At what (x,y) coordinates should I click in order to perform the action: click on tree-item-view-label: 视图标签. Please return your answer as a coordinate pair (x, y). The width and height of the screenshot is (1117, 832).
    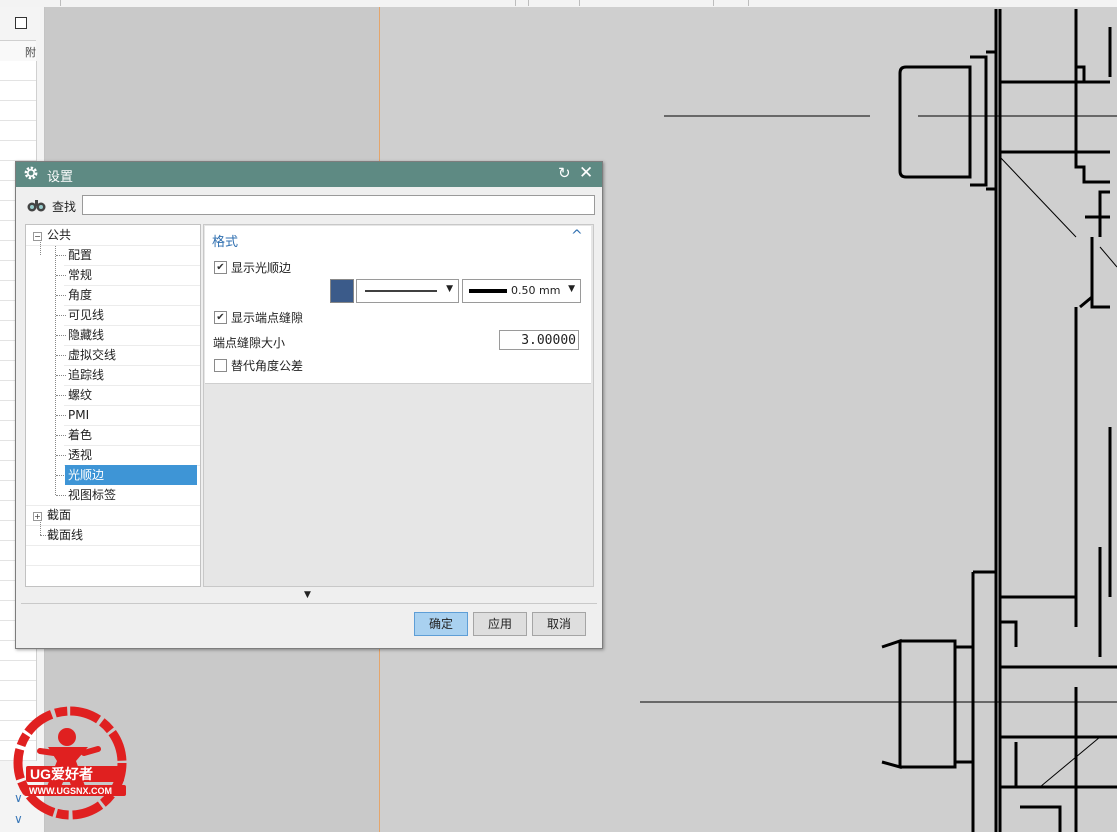
    Looking at the image, I should click on (92, 495).